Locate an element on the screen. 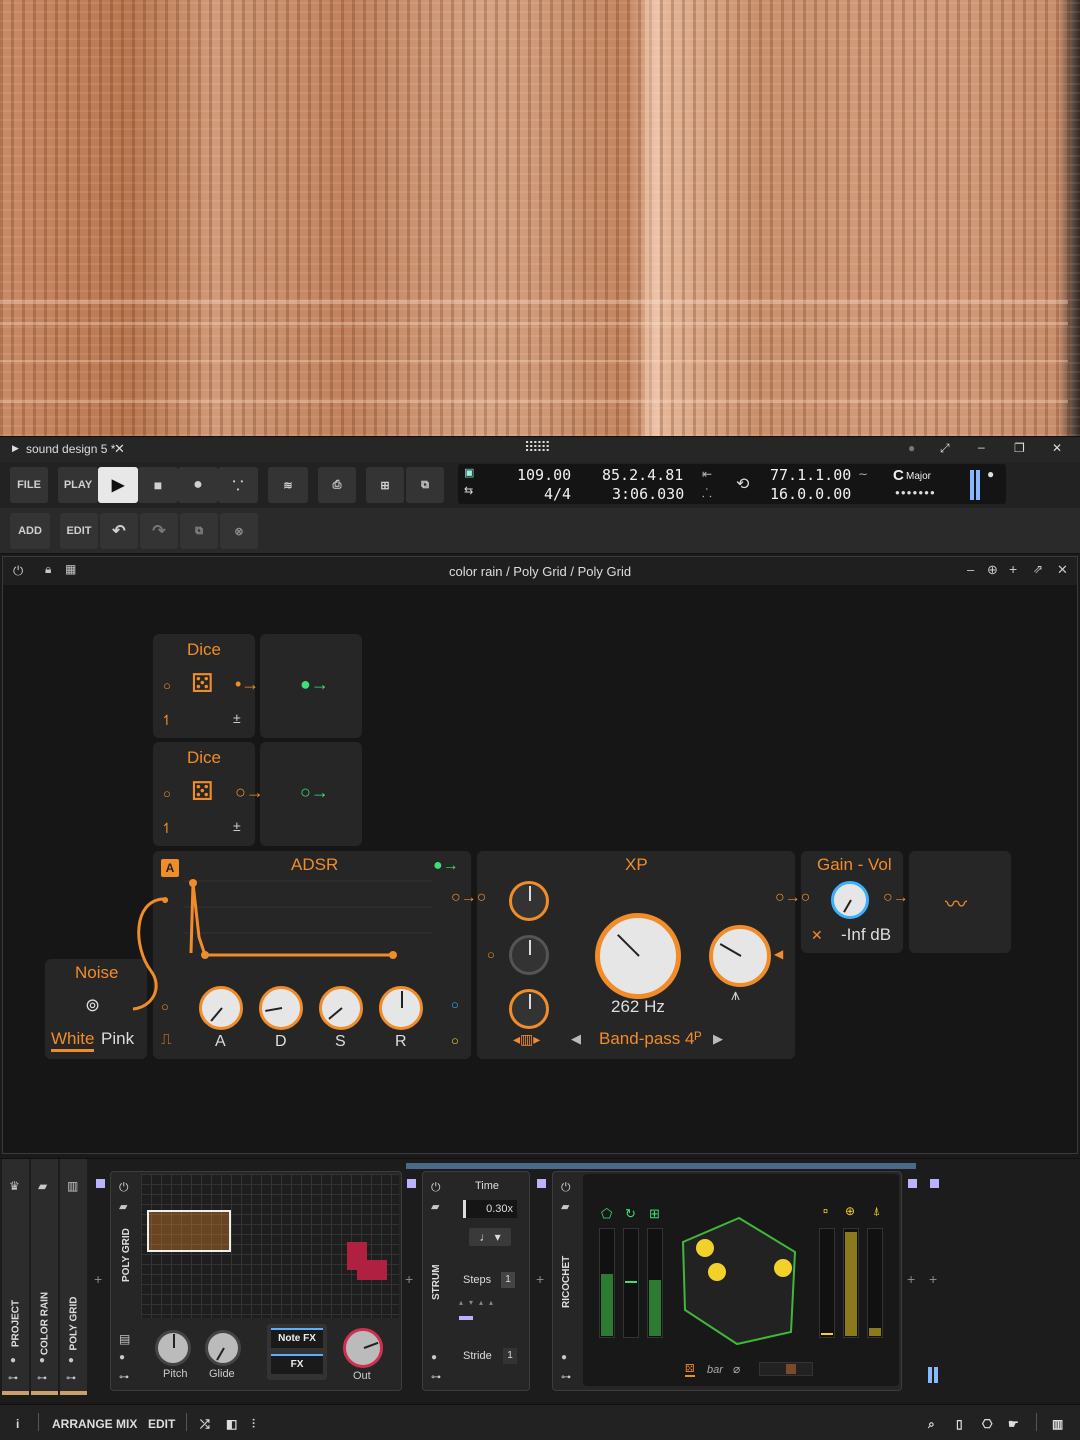 Image resolution: width=1080 pixels, height=1440 pixels. device-icon: ⎔ is located at coordinates (987, 1424).